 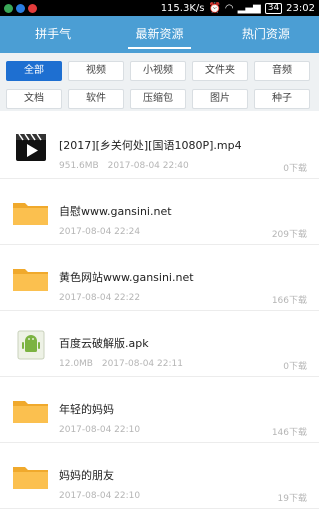 What do you see at coordinates (53, 34) in the screenshot?
I see `tab-lucky: 拼手气` at bounding box center [53, 34].